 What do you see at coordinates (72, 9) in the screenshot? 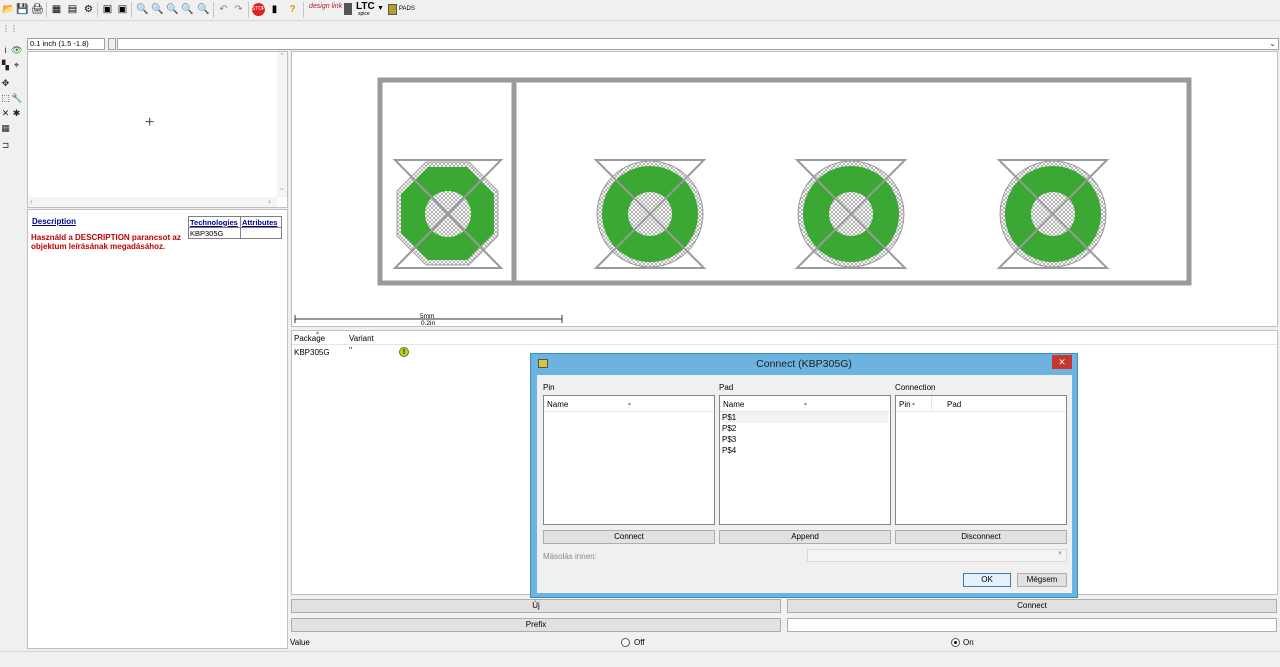
I see `board-icon: ▤` at bounding box center [72, 9].